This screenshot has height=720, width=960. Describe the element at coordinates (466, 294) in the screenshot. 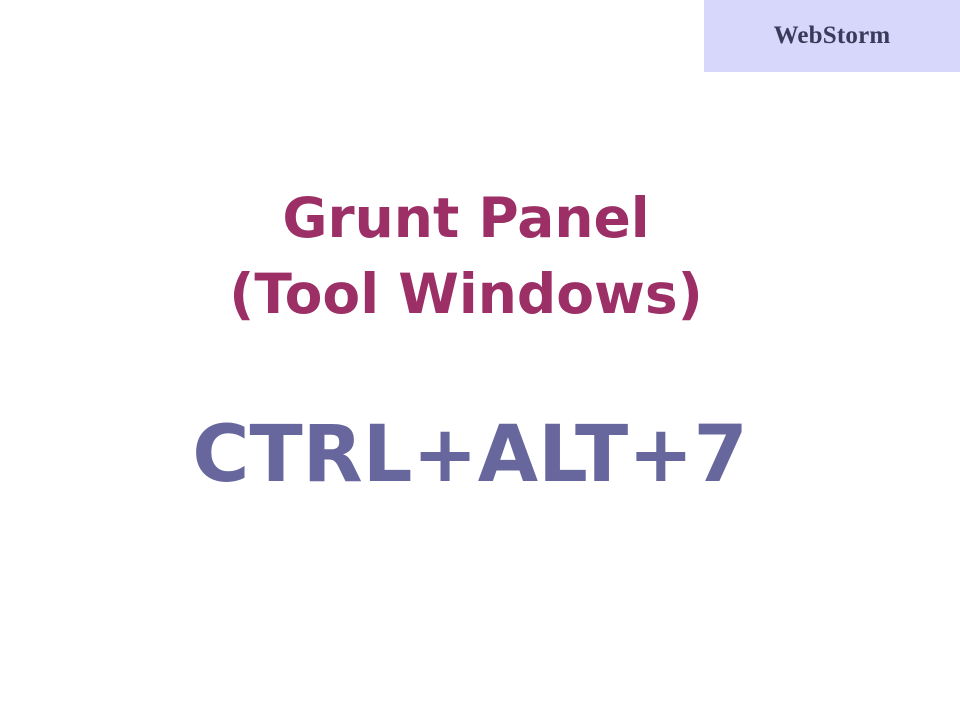

I see `slide-title-line-2: (Tool Windows)` at that location.